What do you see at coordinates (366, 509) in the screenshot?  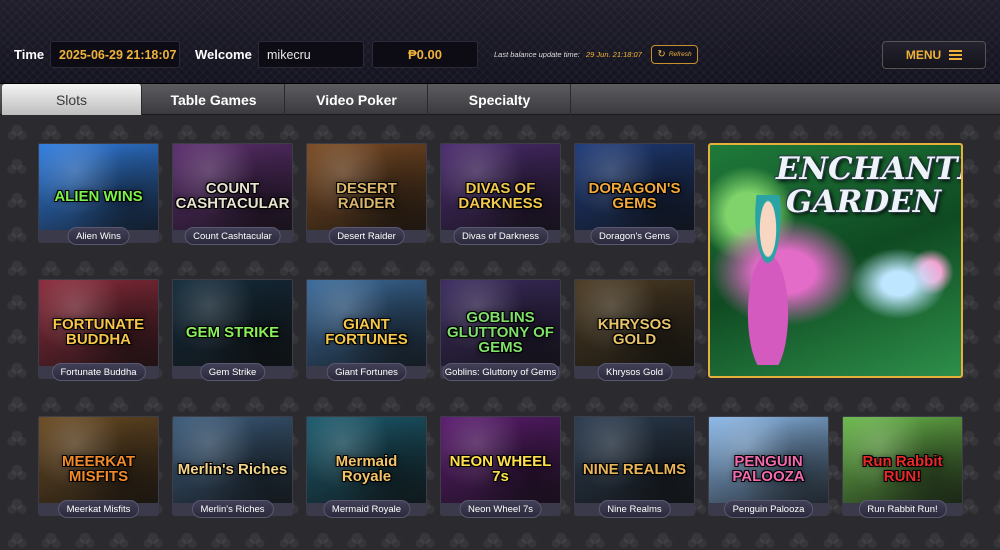 I see `game-name-label: Mermaid Royale` at bounding box center [366, 509].